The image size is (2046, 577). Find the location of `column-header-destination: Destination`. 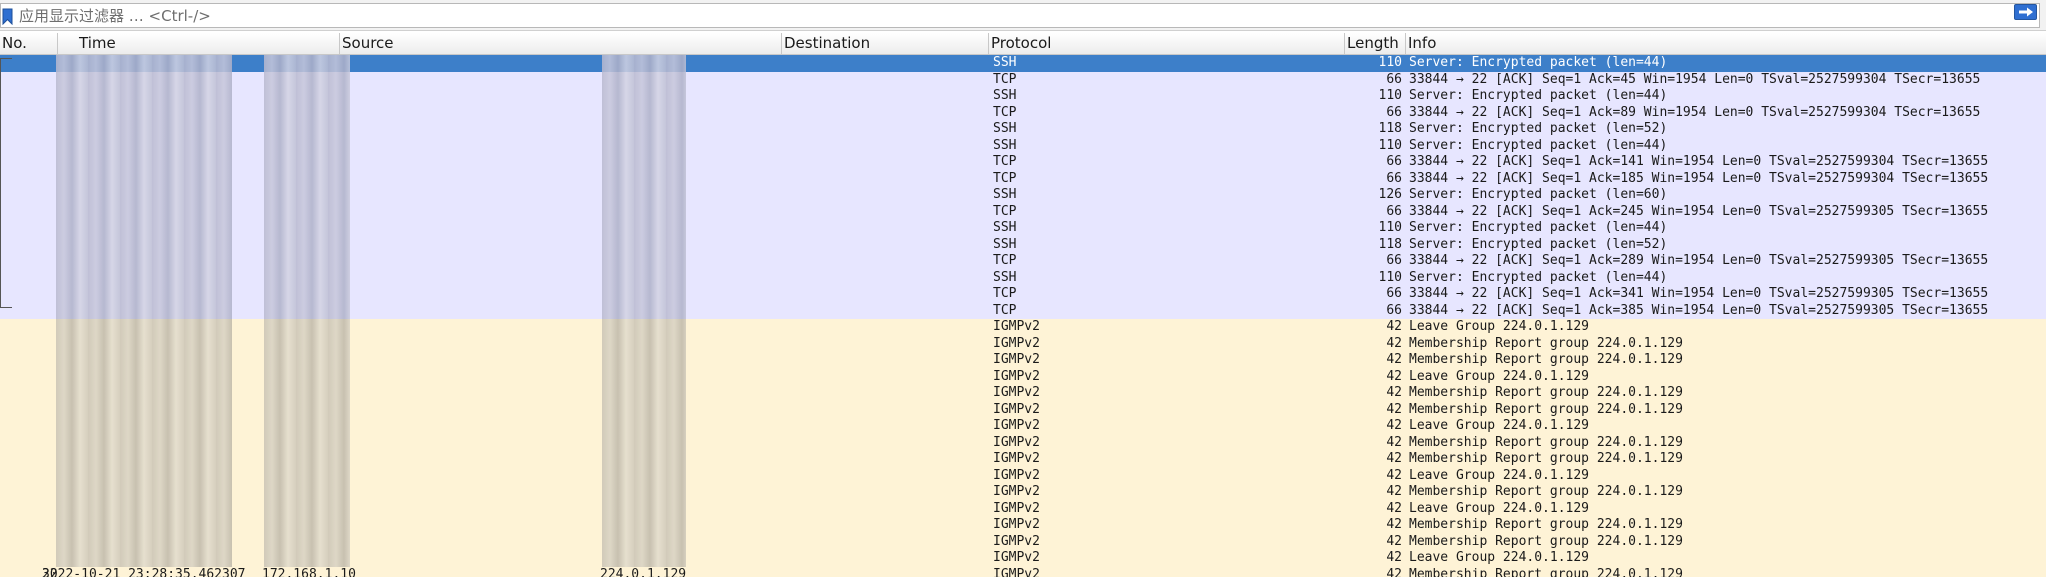

column-header-destination: Destination is located at coordinates (885, 44).